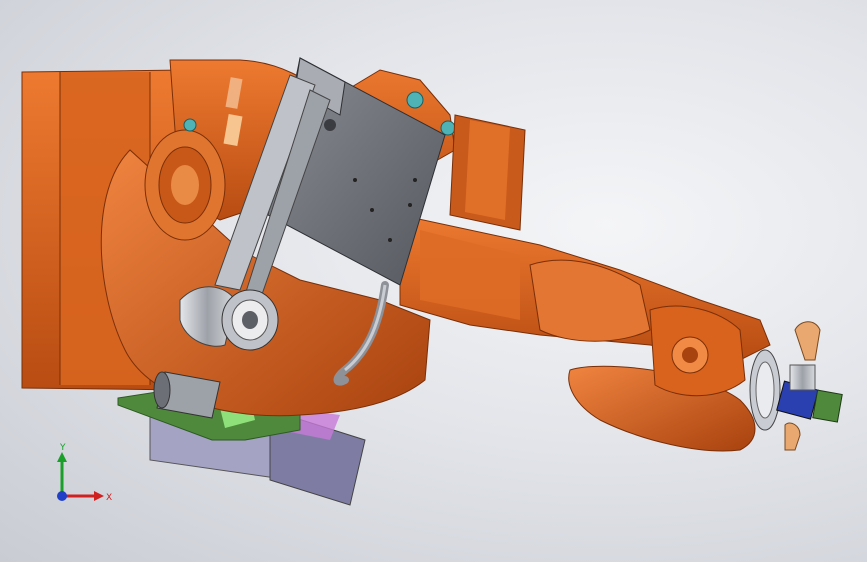  I want to click on y-axis-label: Y, so click(62, 448).